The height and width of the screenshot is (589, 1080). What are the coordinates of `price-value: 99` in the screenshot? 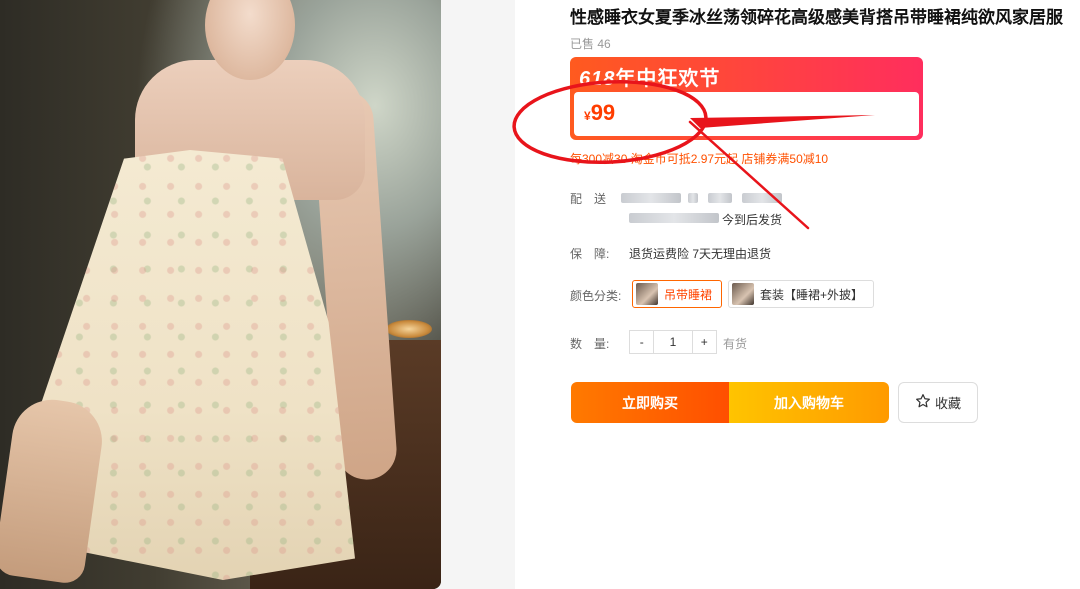 It's located at (603, 112).